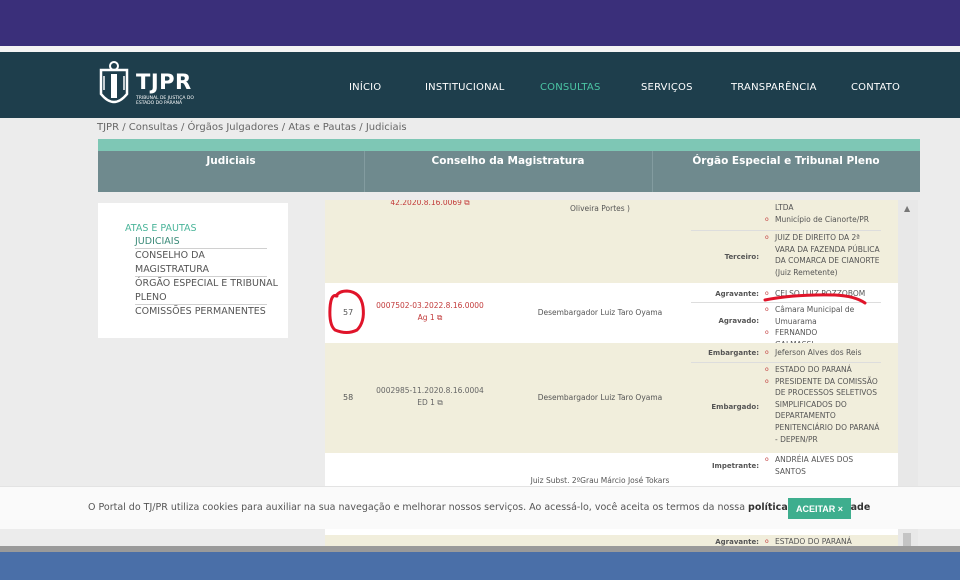 The width and height of the screenshot is (960, 580). I want to click on side-menu-item-comissoes: COMISSÕES PERMANENTES, so click(200, 311).